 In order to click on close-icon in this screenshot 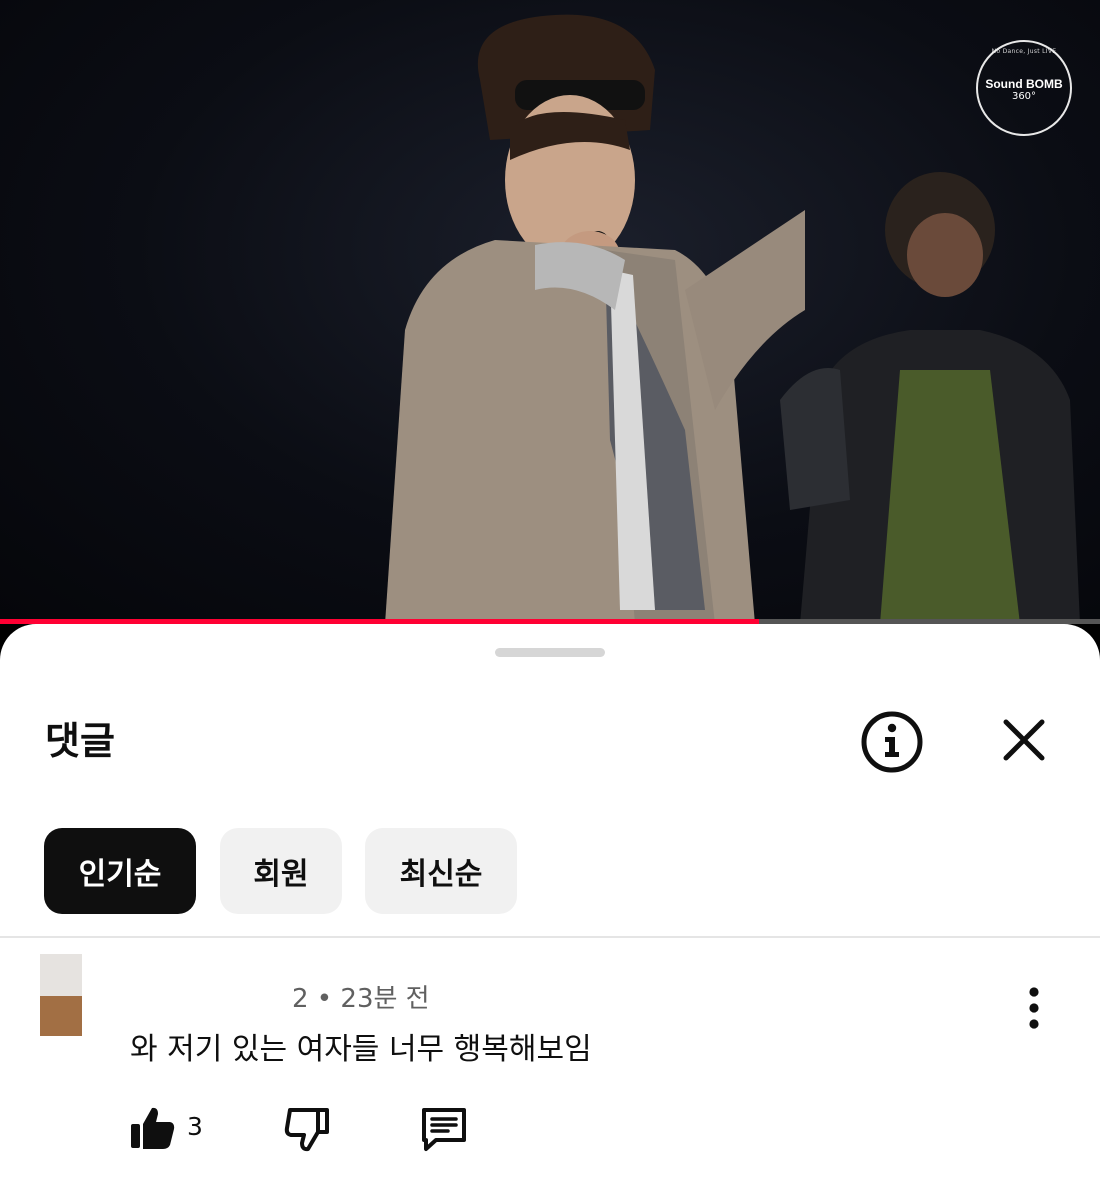, I will do `click(1024, 740)`.